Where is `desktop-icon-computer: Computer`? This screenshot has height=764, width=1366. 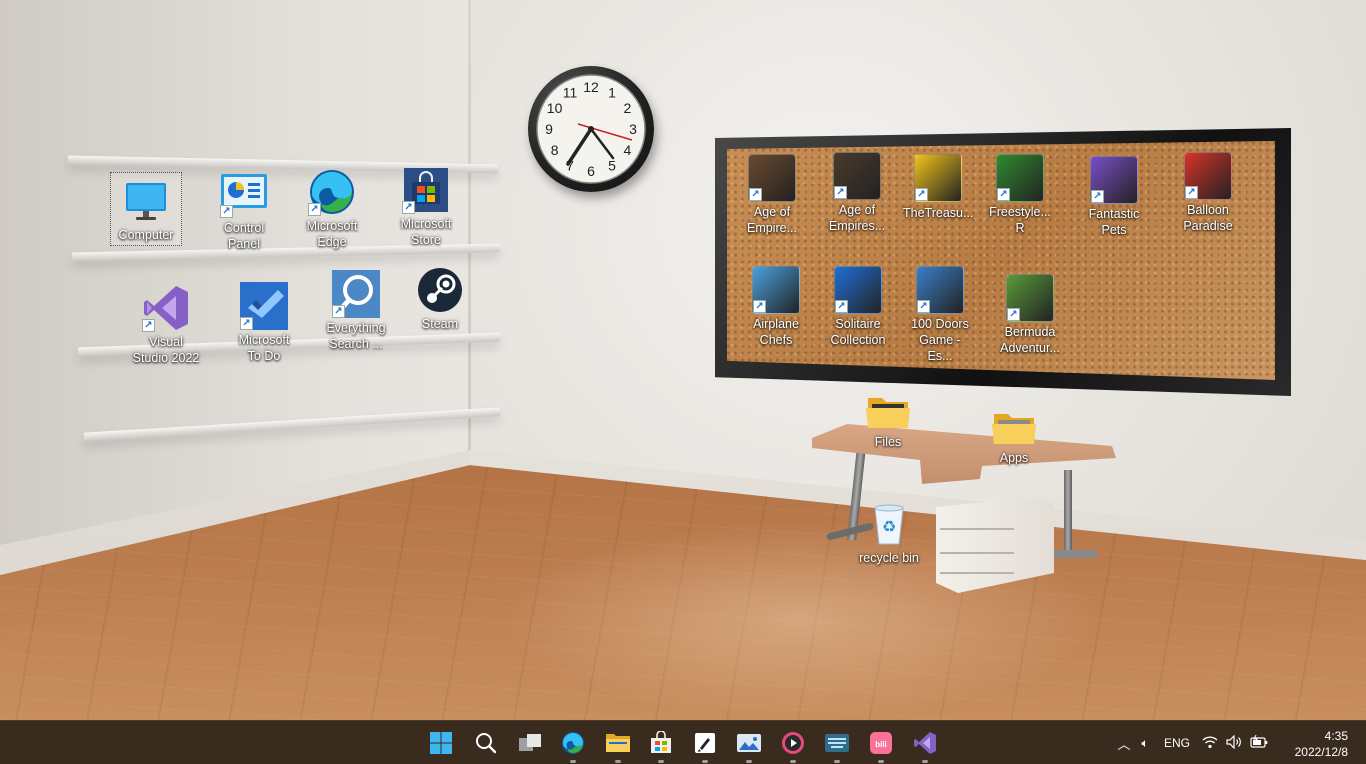 desktop-icon-computer: Computer is located at coordinates (146, 209).